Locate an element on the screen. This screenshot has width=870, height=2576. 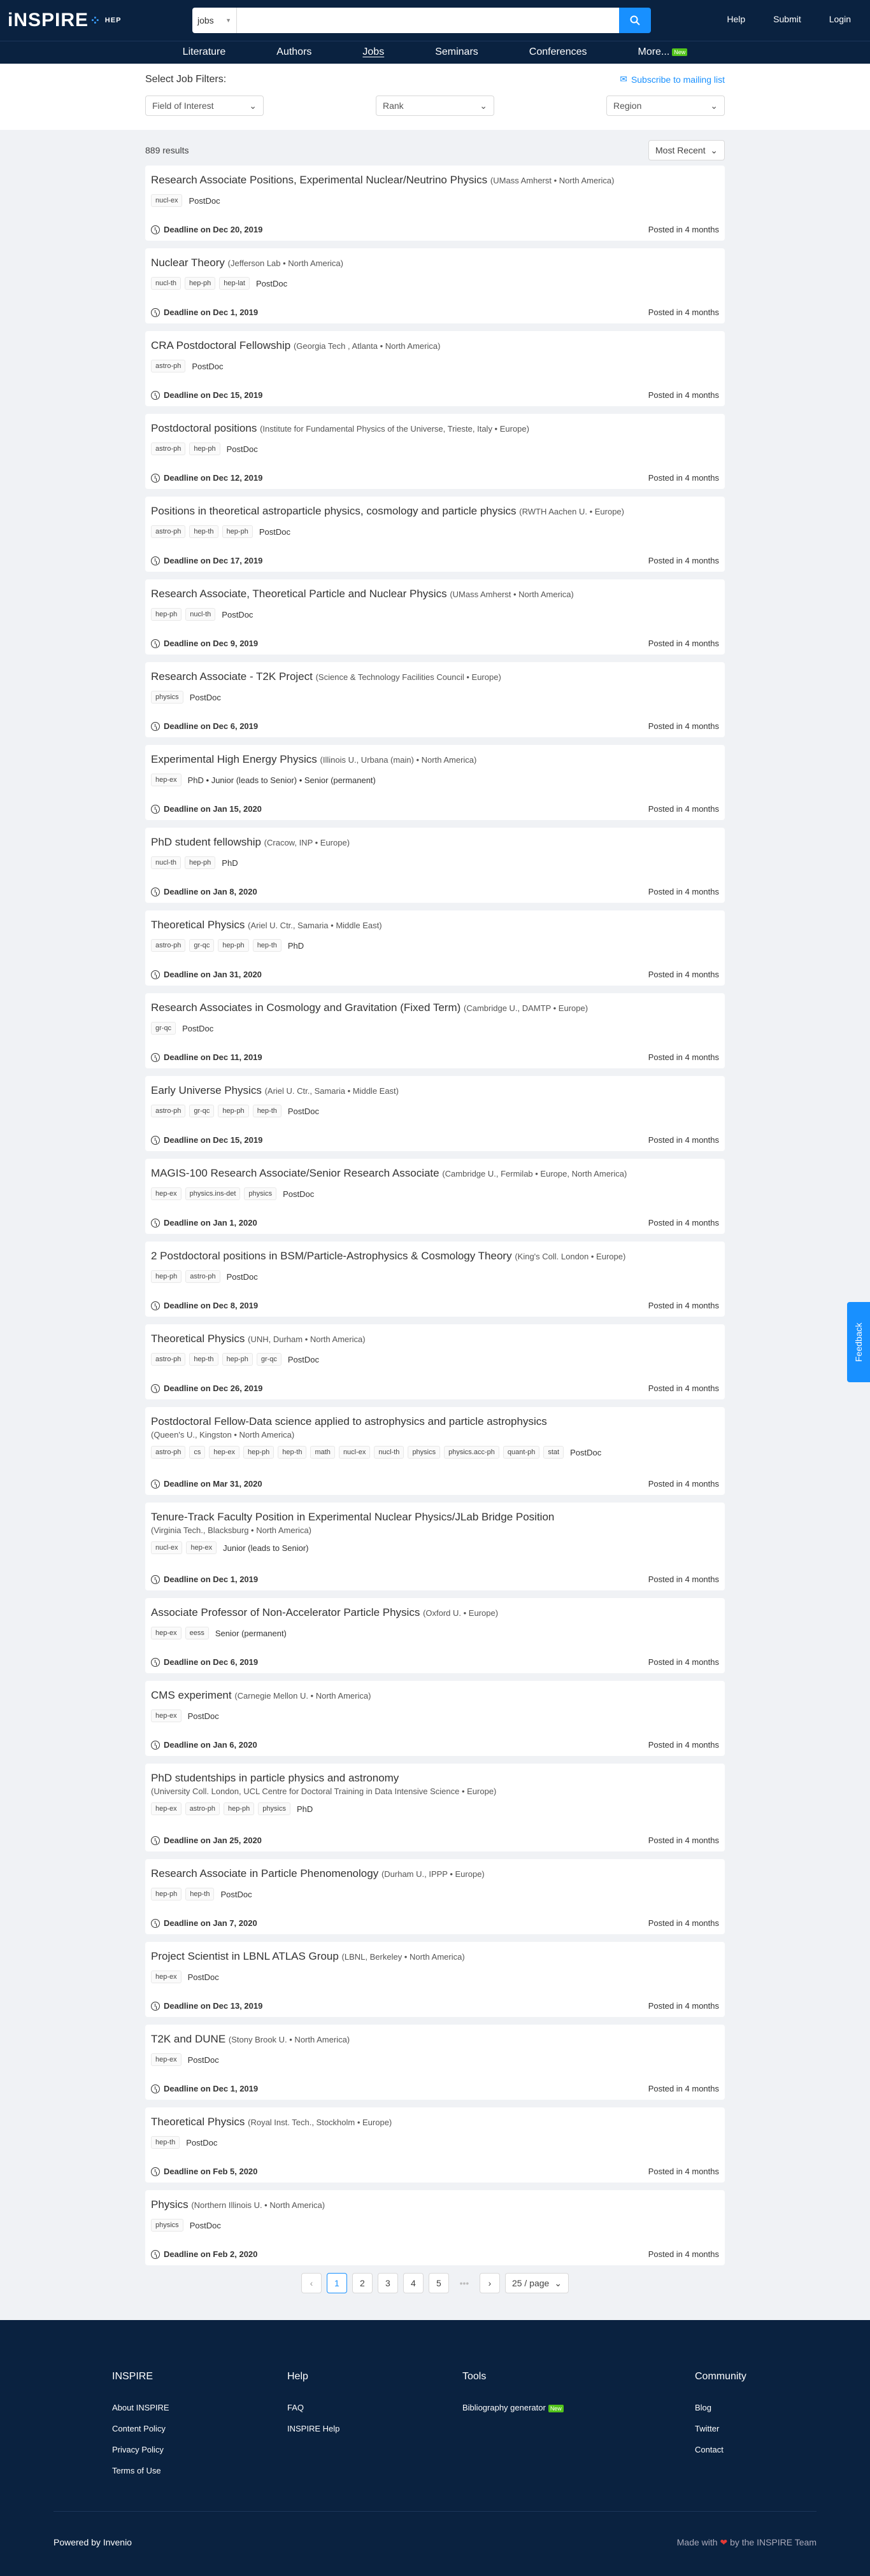
subscribe-link: ✉ Subscribe to mailing list is located at coordinates (673, 79).